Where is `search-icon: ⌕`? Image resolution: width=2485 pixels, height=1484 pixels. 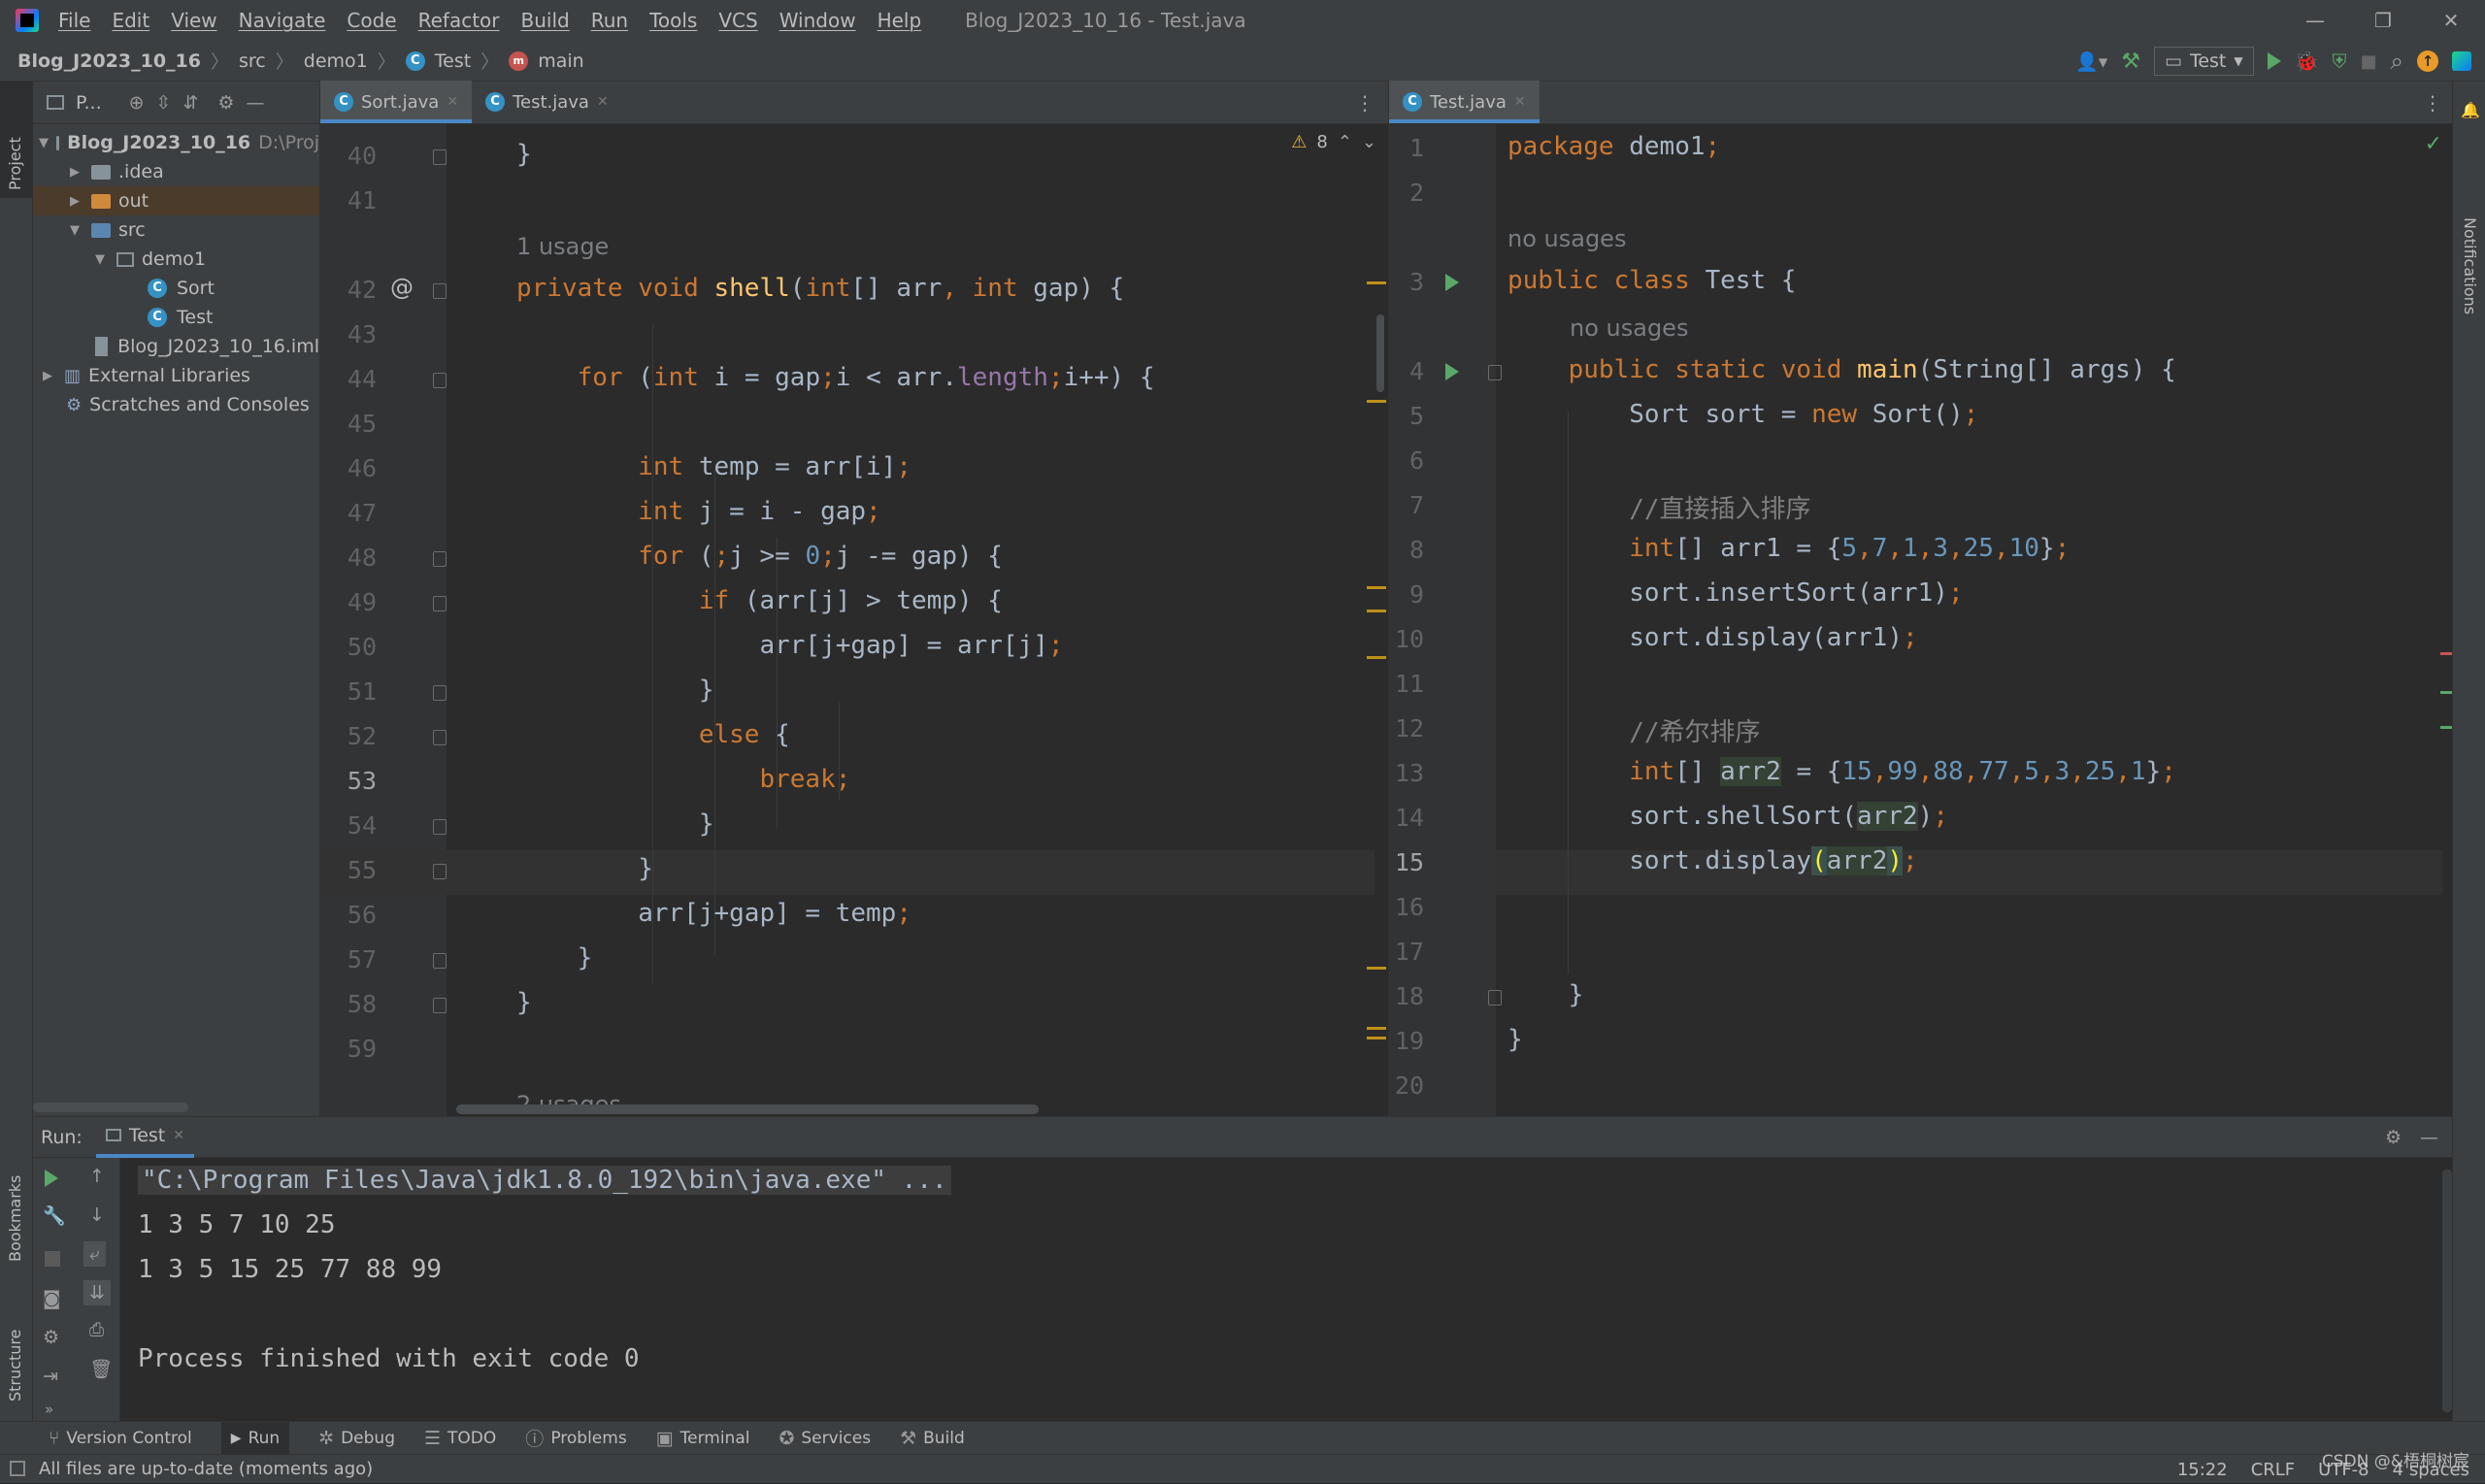 search-icon: ⌕ is located at coordinates (2397, 61).